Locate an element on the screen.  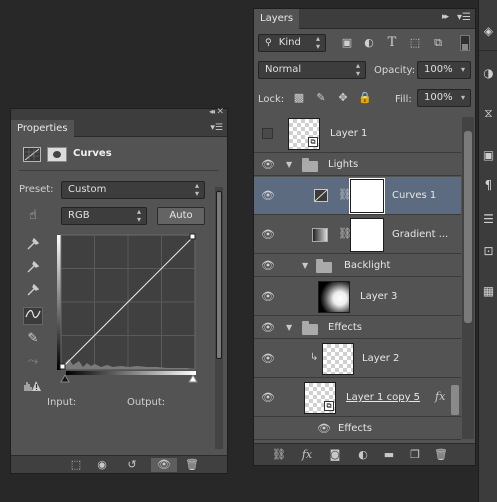
opacity-field: 100% ▾ is located at coordinates (444, 70).